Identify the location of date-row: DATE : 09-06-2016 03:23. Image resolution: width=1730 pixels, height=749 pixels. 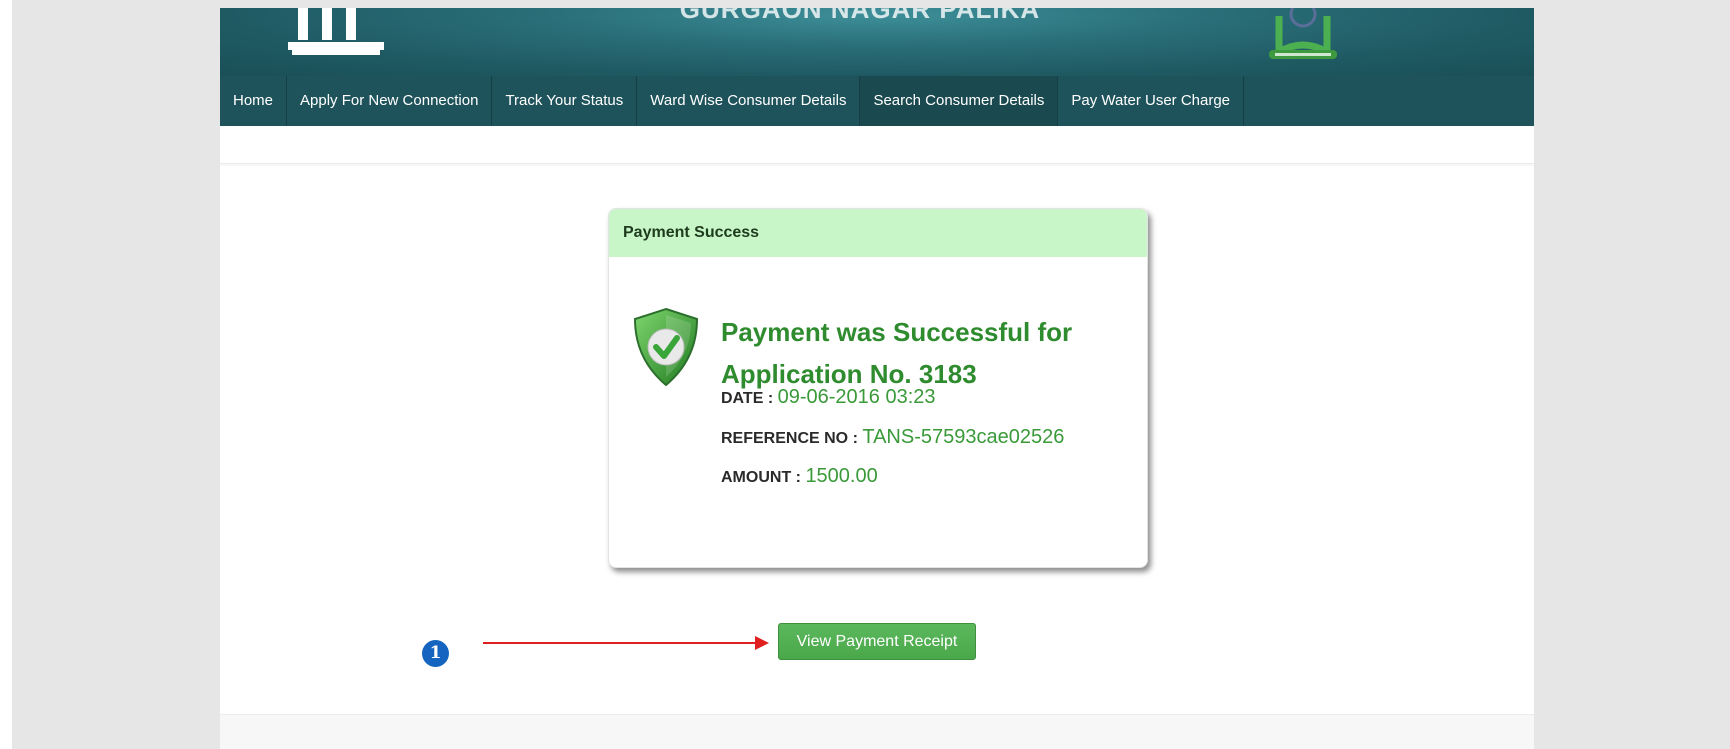
(828, 397).